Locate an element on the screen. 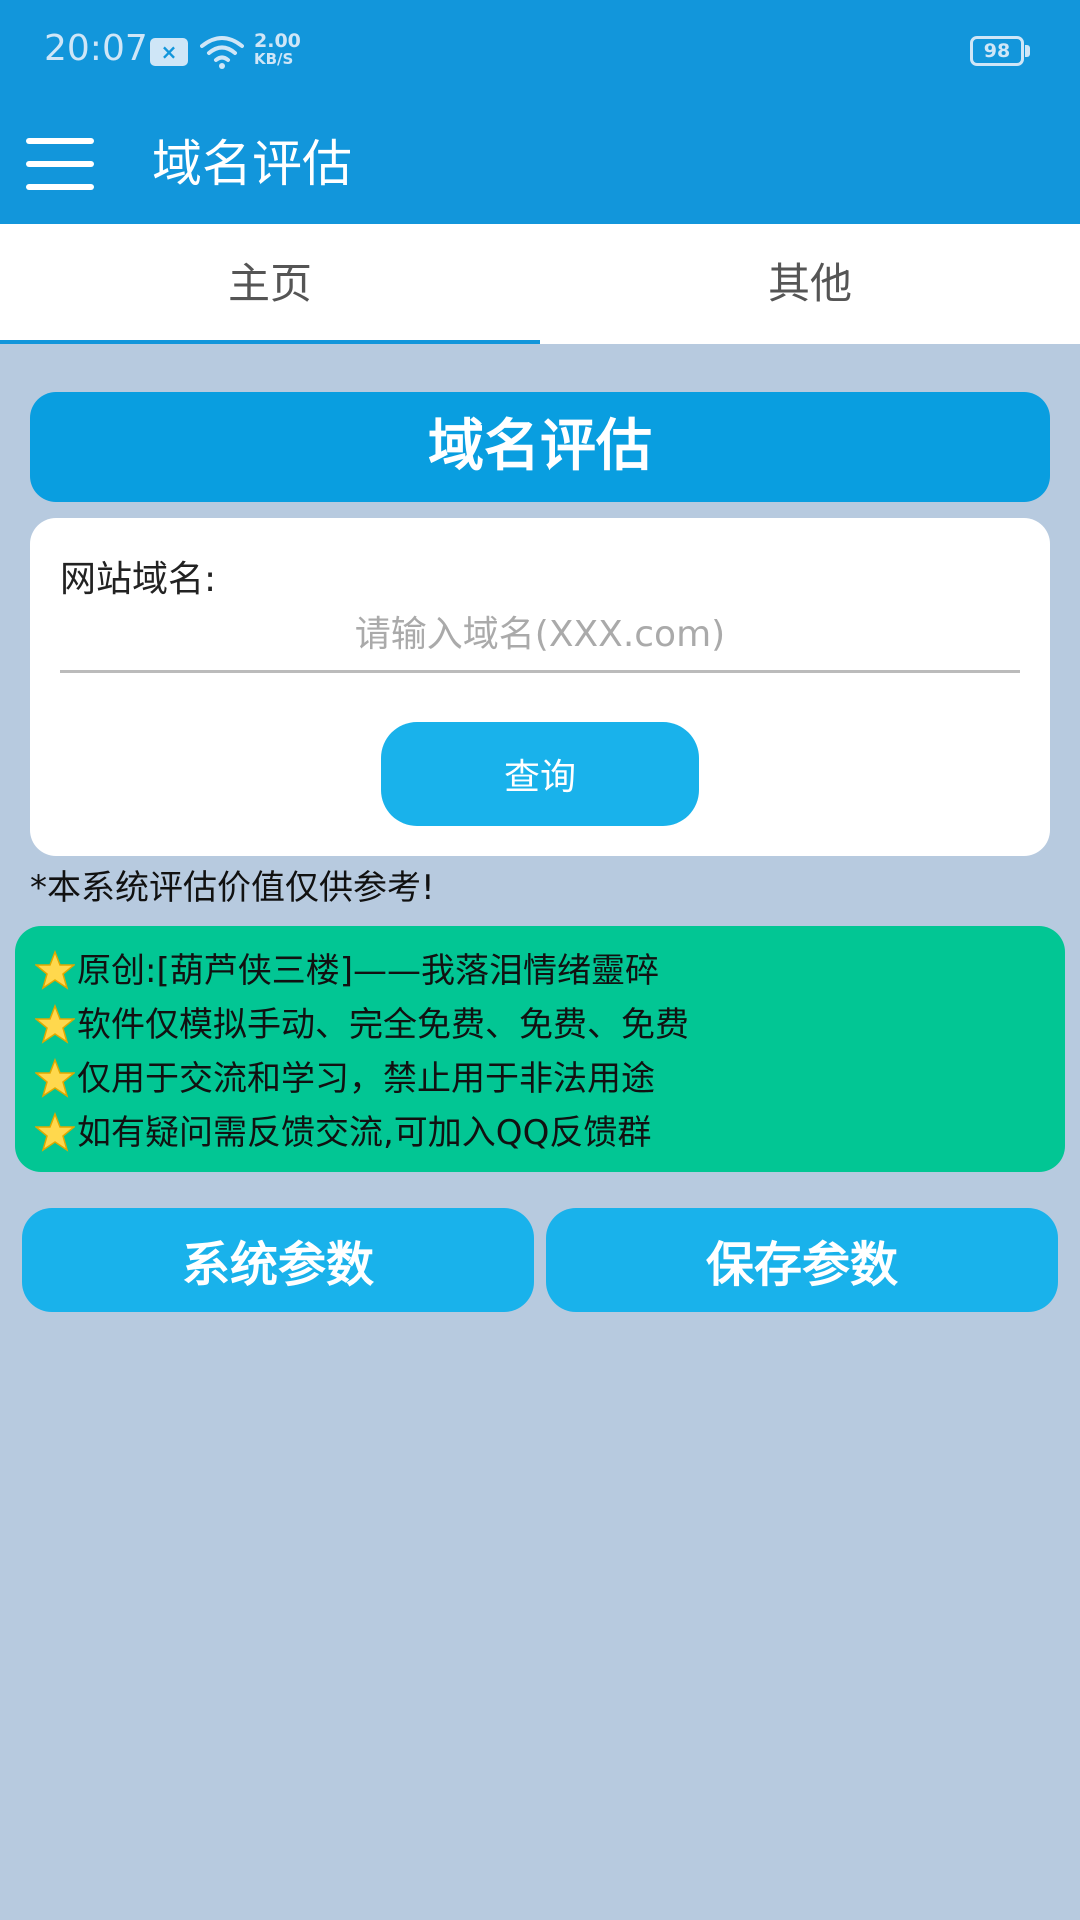 The image size is (1080, 1920). page-title-banner: 域名评估 is located at coordinates (540, 447).